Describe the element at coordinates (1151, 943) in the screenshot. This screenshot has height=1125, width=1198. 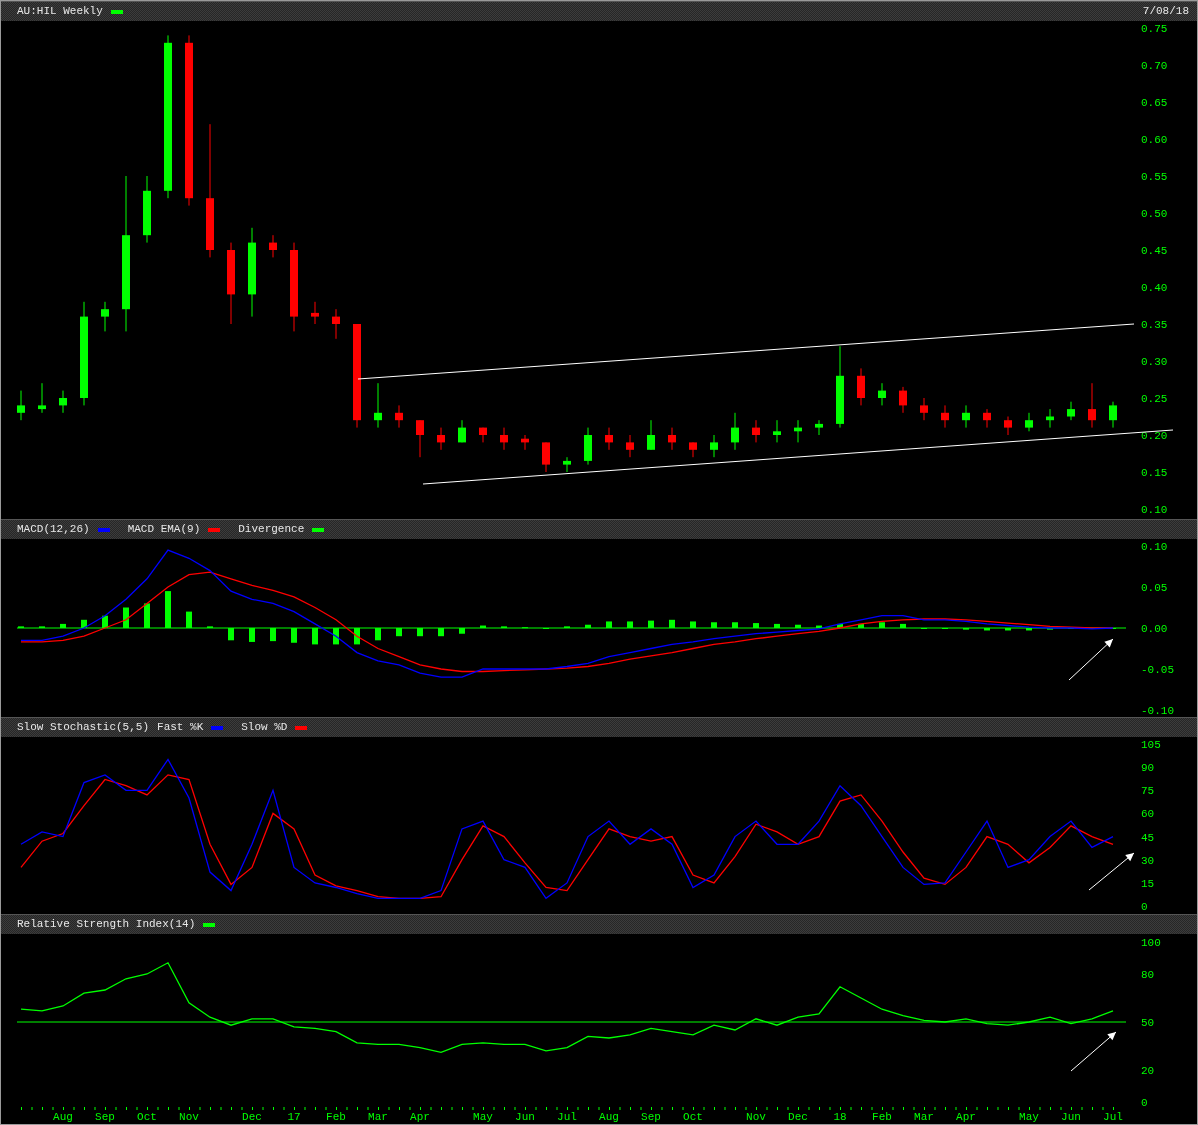
I see `axis-label: 100` at that location.